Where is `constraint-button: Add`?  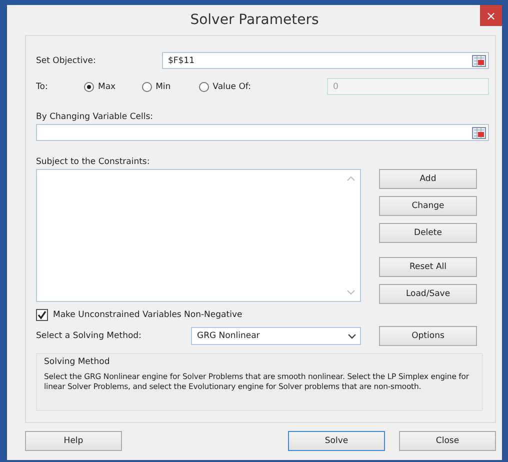
constraint-button: Add is located at coordinates (428, 179).